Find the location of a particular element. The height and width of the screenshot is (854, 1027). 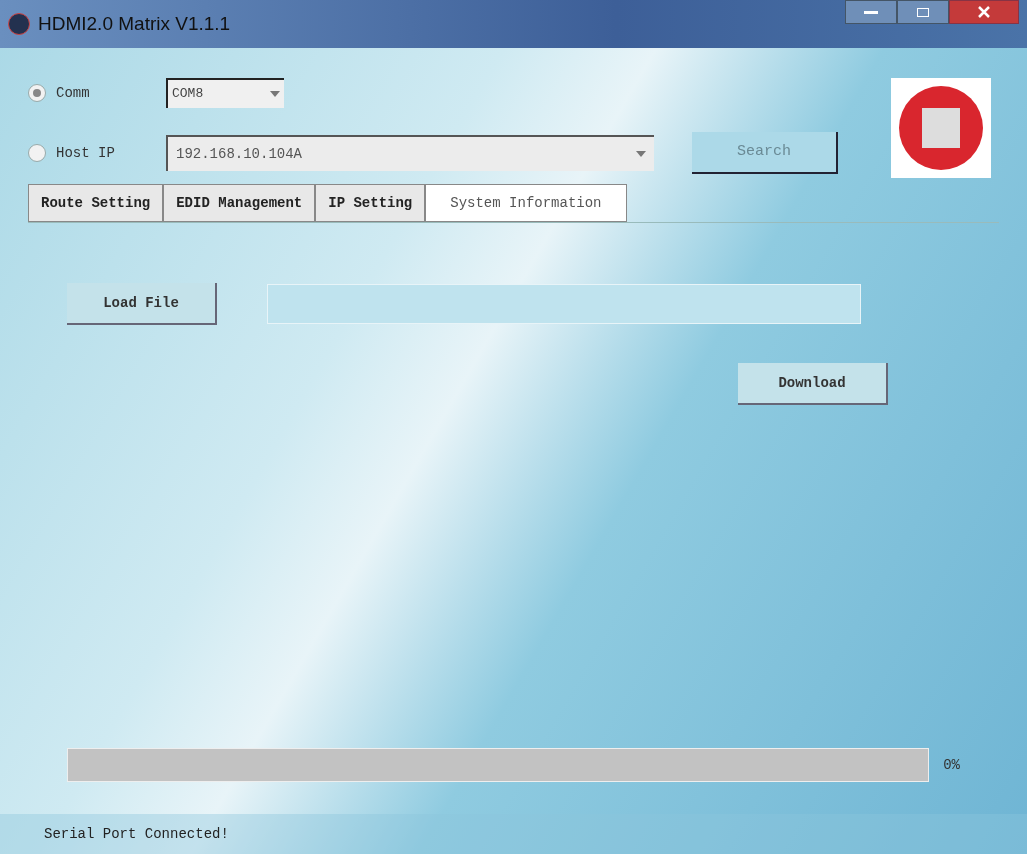

progress-percentage: 0% is located at coordinates (951, 765).